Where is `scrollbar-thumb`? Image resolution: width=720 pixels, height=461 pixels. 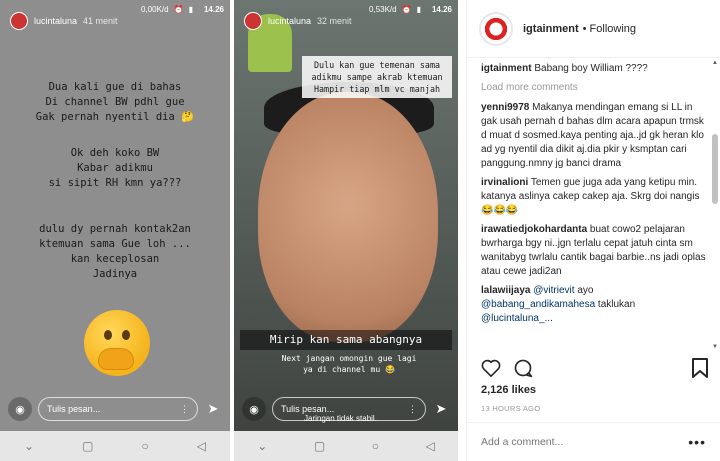
scrollbar-thumb is located at coordinates (715, 169).